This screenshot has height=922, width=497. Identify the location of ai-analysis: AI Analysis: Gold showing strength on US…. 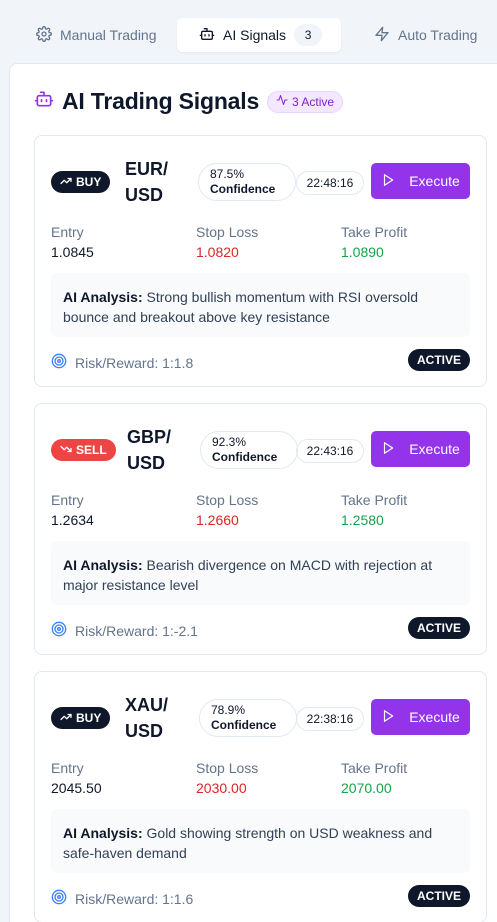
(260, 841).